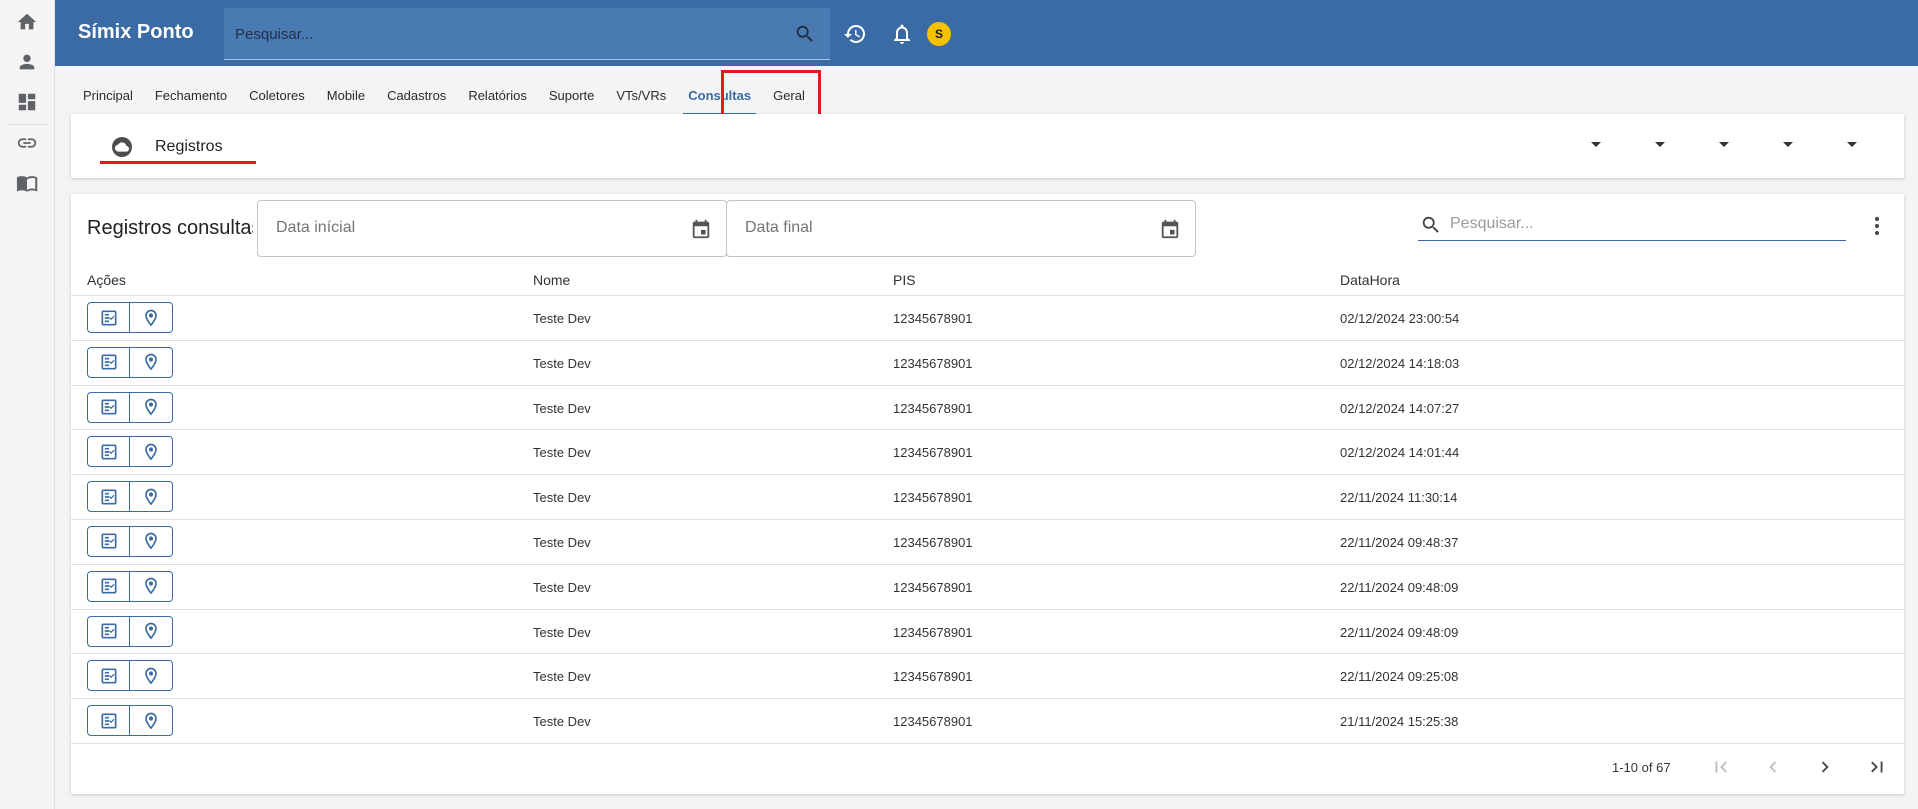 The width and height of the screenshot is (1918, 809). I want to click on link-icon, so click(27, 143).